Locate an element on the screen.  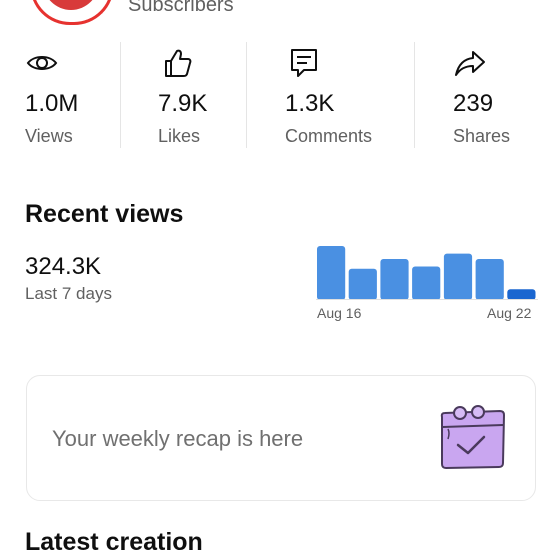
shares-label: Shares is located at coordinates (482, 136).